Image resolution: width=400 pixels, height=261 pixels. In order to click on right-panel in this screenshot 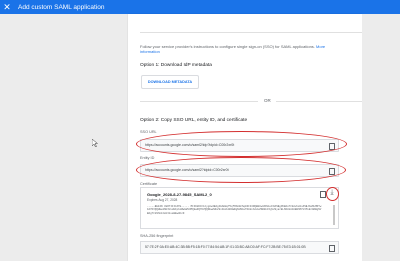, I will do `click(381, 137)`.